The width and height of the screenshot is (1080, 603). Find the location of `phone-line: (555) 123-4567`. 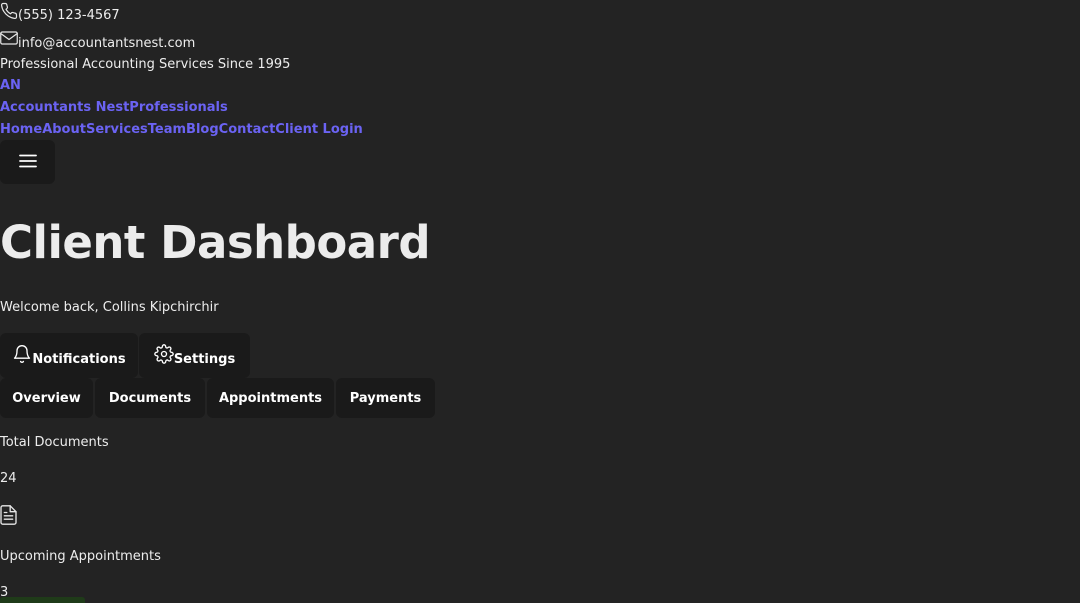

phone-line: (555) 123-4567 is located at coordinates (60, 12).